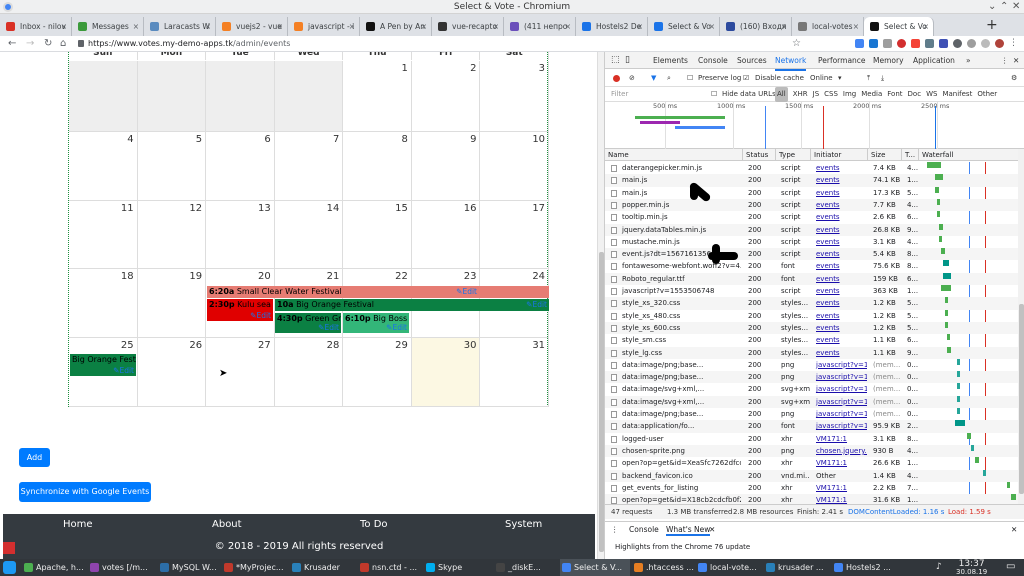  What do you see at coordinates (63, 44) in the screenshot?
I see `home-icon: ⌂` at bounding box center [63, 44].